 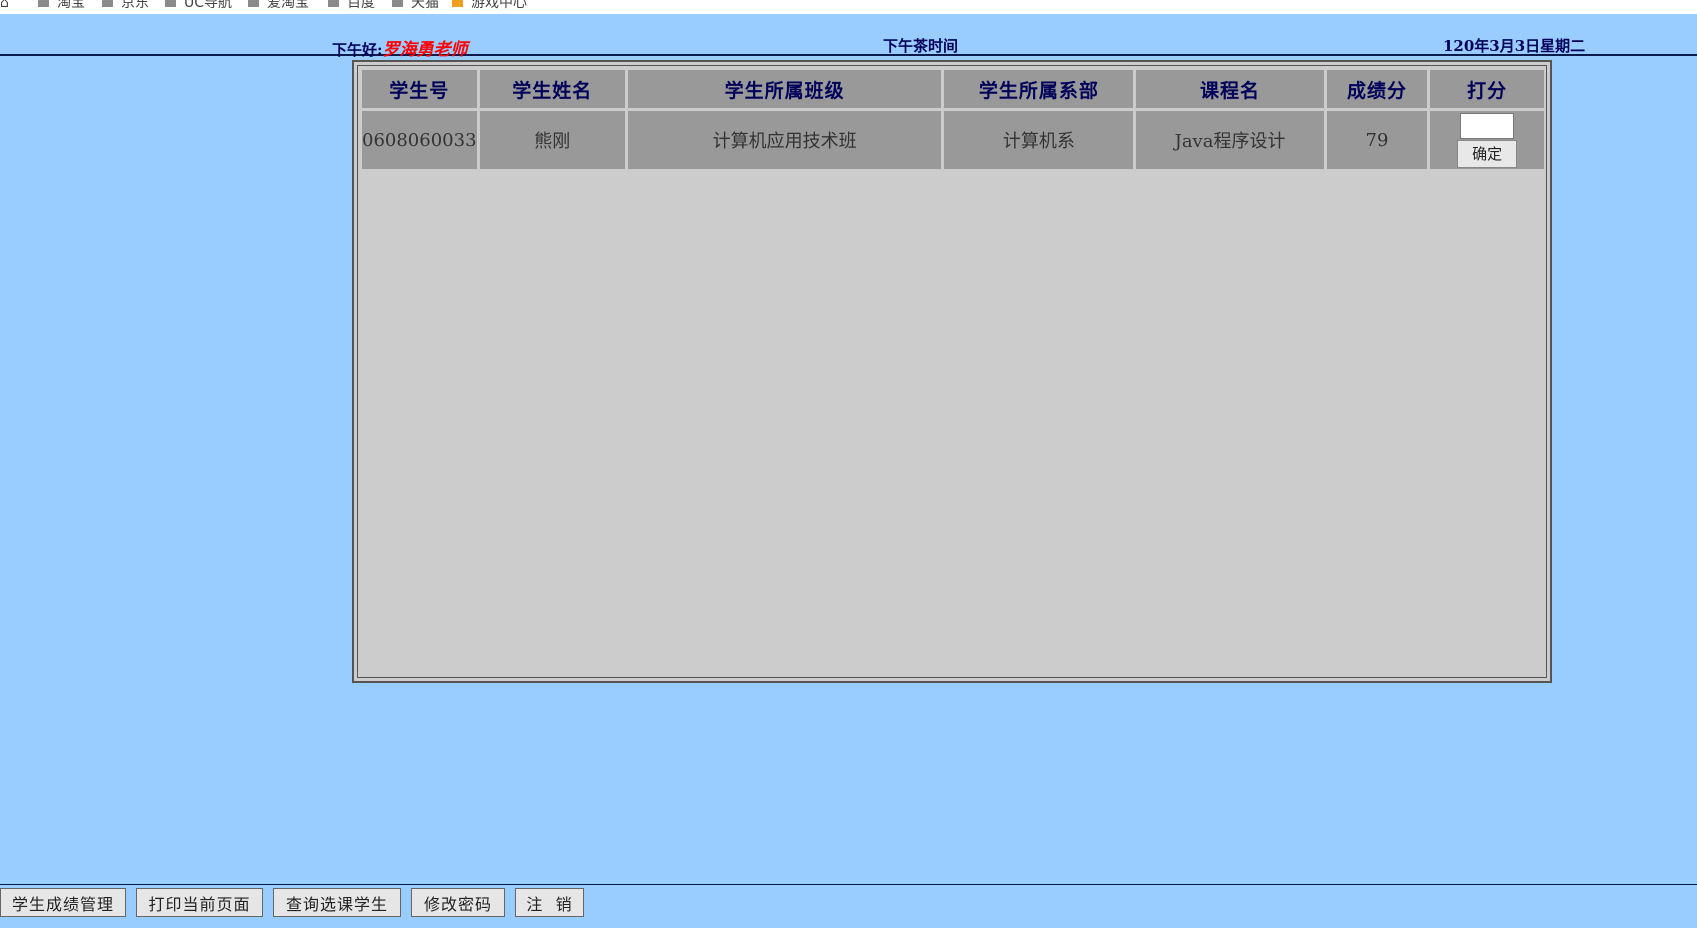 What do you see at coordinates (125, 6) in the screenshot?
I see `bookmark-jd: 京东` at bounding box center [125, 6].